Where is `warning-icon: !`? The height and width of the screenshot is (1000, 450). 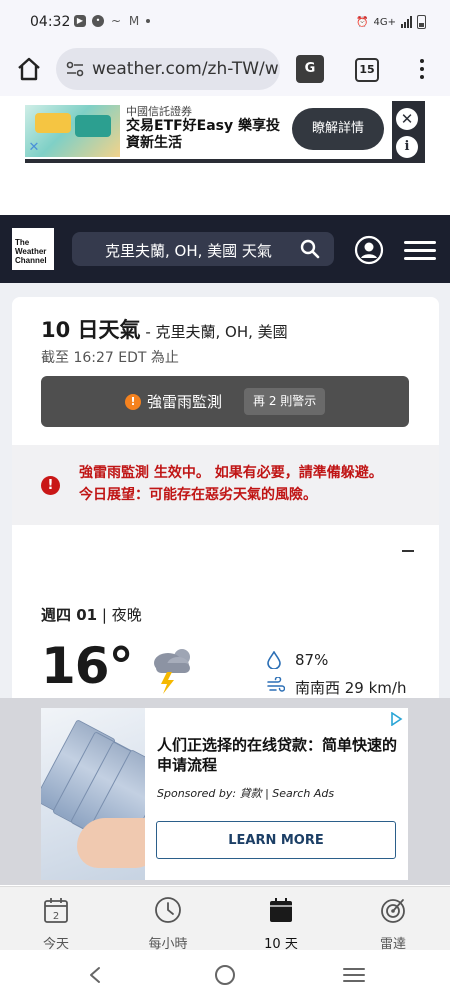 warning-icon: ! is located at coordinates (50, 485).